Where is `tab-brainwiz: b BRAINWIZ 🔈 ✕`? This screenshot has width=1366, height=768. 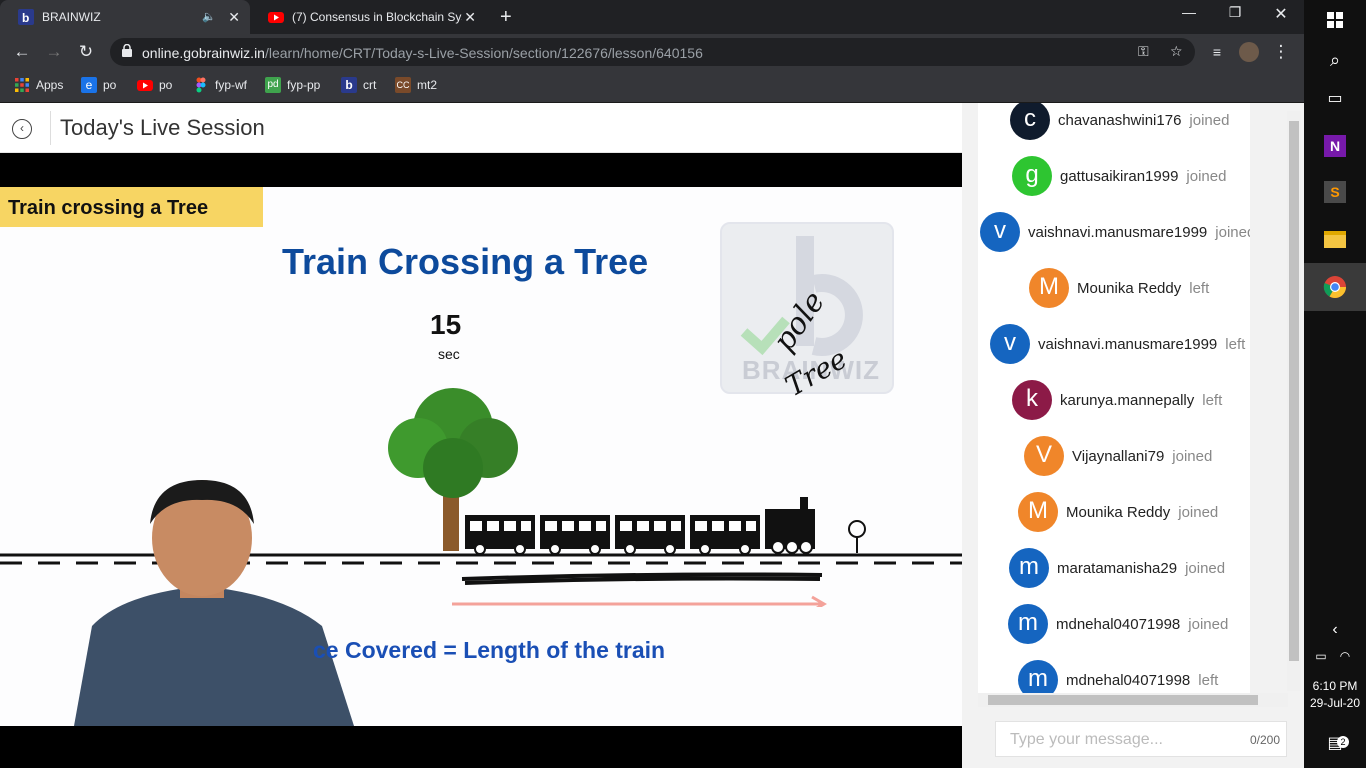
tab-brainwiz: b BRAINWIZ 🔈 ✕ is located at coordinates (125, 17).